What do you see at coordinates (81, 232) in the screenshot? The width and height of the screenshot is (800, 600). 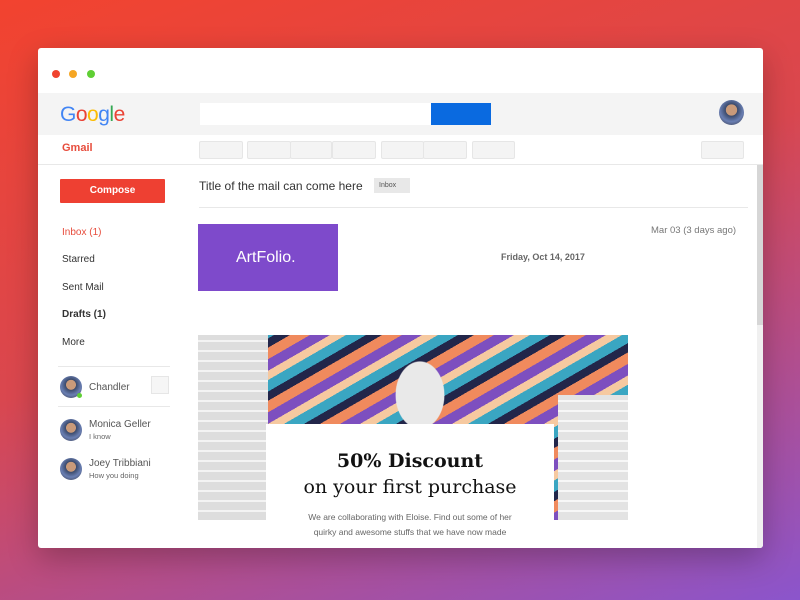 I see `nav-inbox: Inbox (1)` at bounding box center [81, 232].